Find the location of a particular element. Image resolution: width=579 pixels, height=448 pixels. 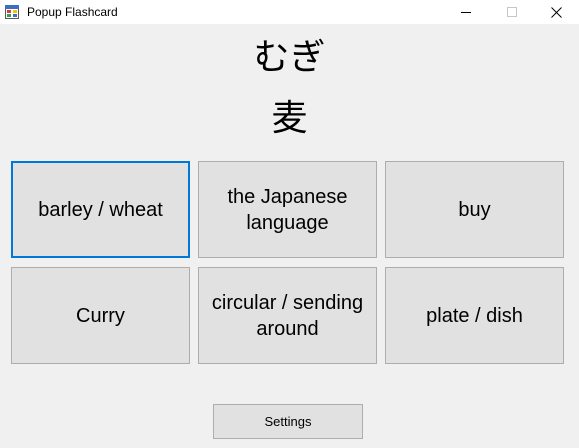

settings-button: Settings is located at coordinates (288, 421).